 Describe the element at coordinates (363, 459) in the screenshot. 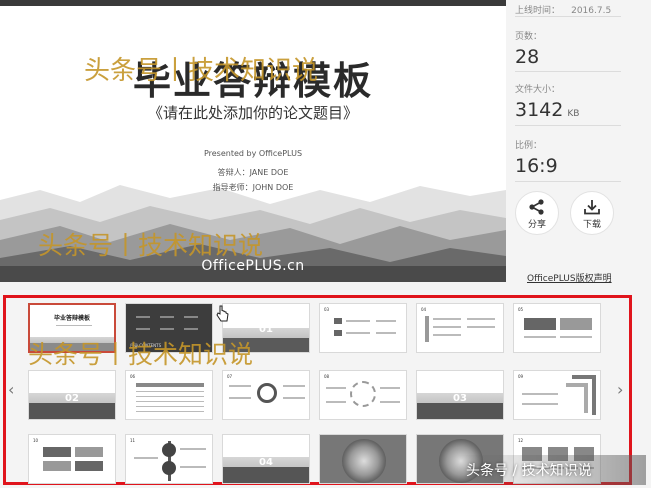

I see `thumbnail-slide` at that location.